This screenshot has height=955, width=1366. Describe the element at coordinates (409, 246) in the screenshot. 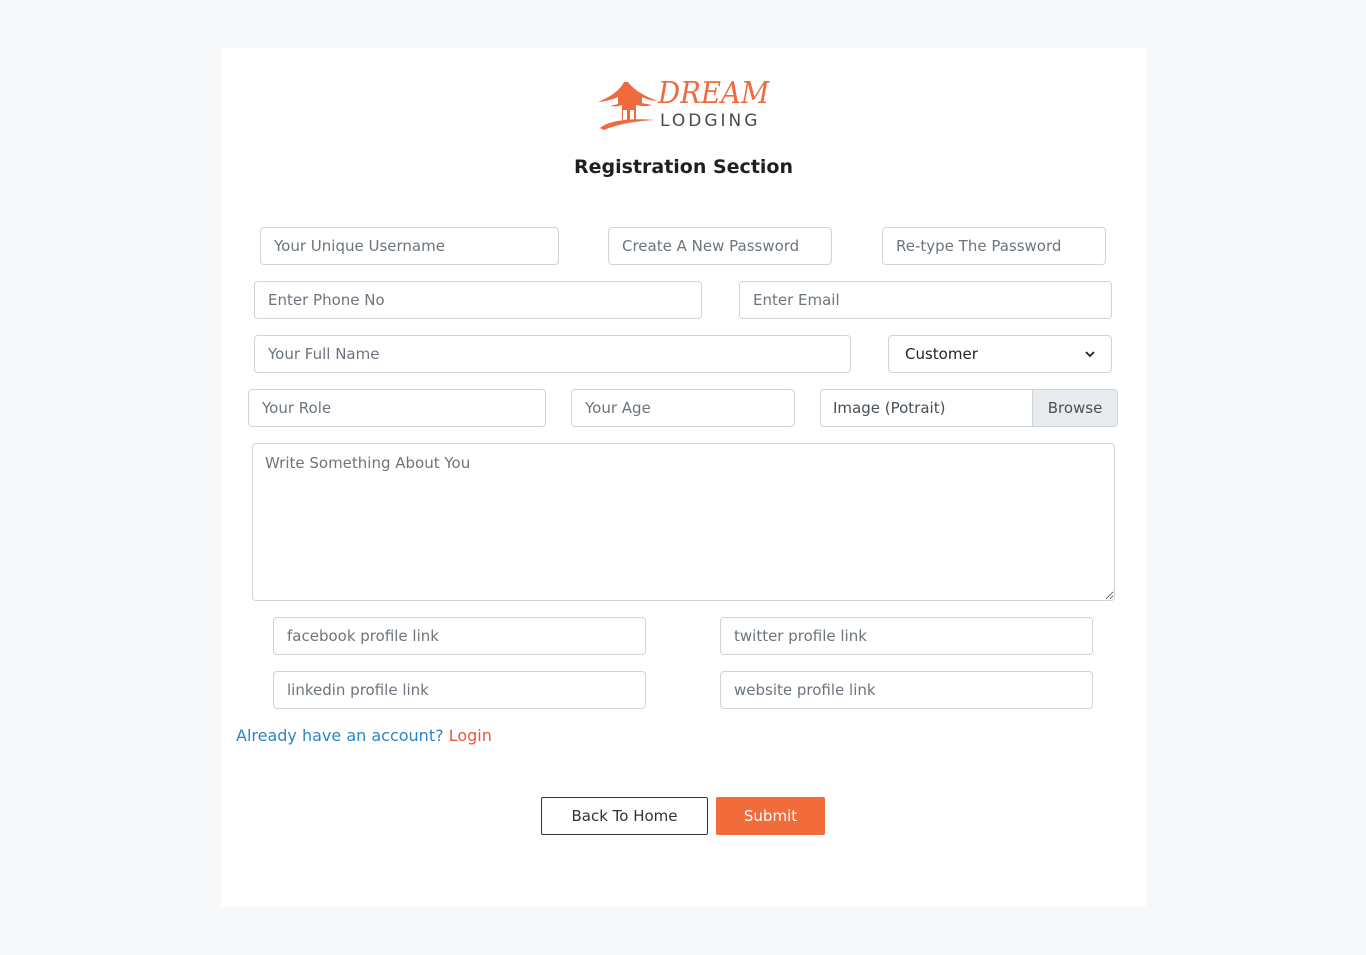

I see `username-field` at that location.